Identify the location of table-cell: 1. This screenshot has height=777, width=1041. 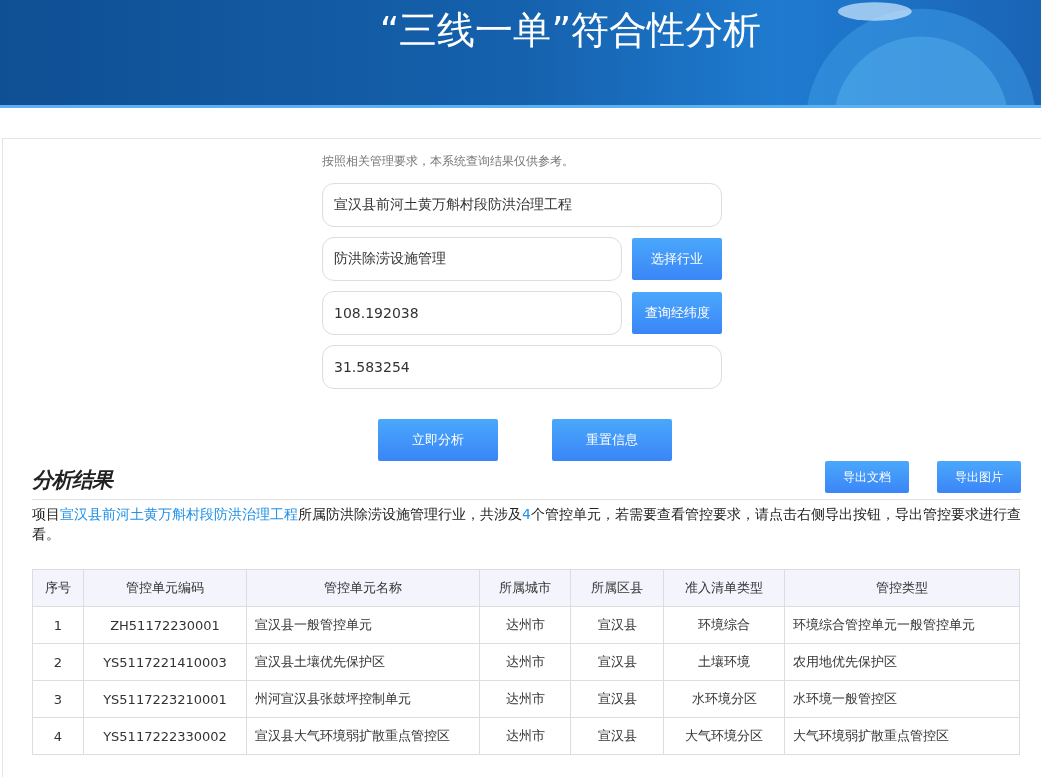
(58, 625).